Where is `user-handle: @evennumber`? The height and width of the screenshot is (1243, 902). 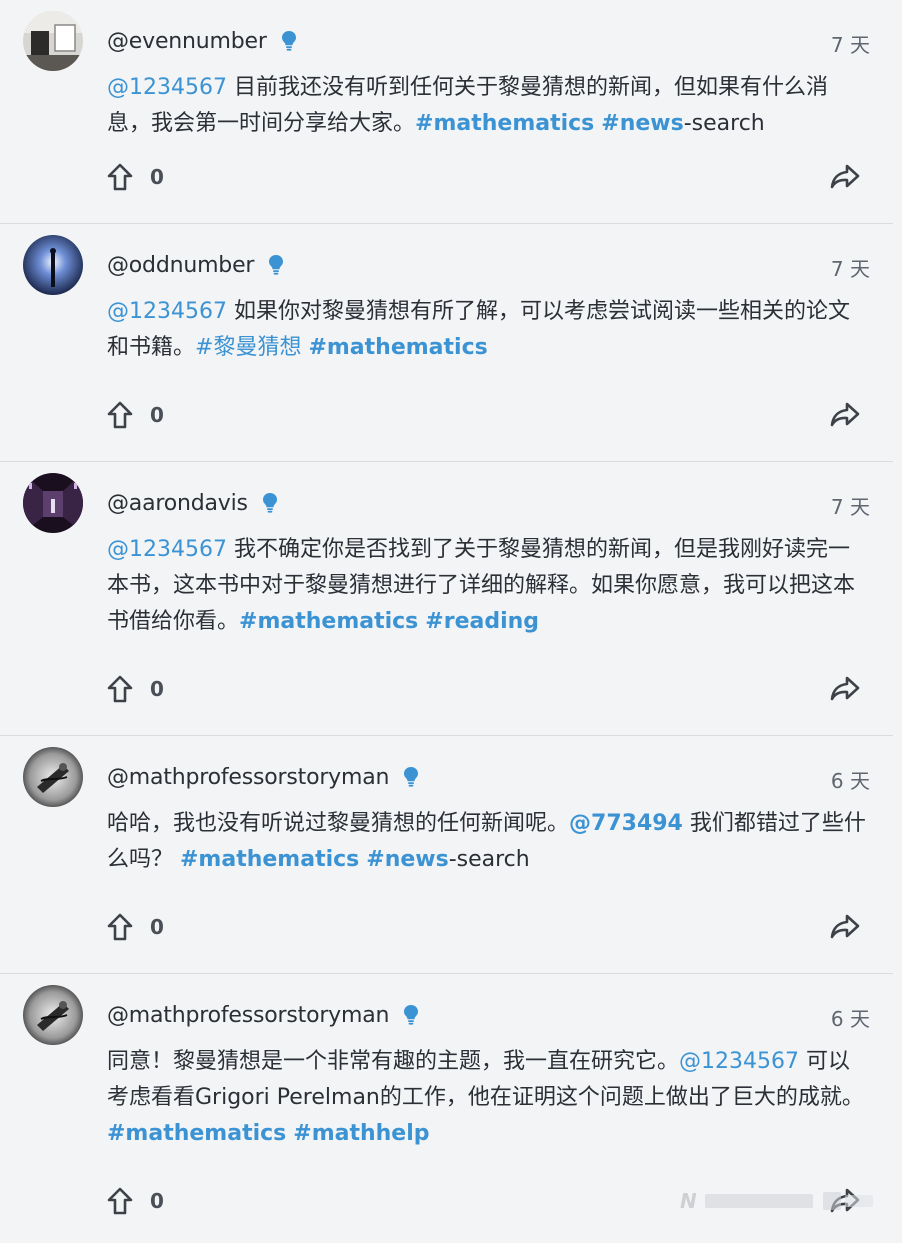 user-handle: @evennumber is located at coordinates (187, 41).